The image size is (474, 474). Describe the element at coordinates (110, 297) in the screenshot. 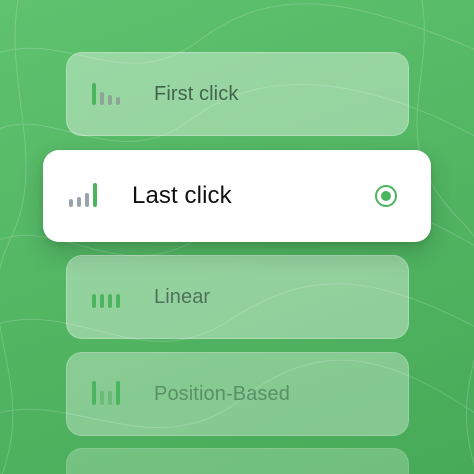

I see `linear-bars-icon` at that location.